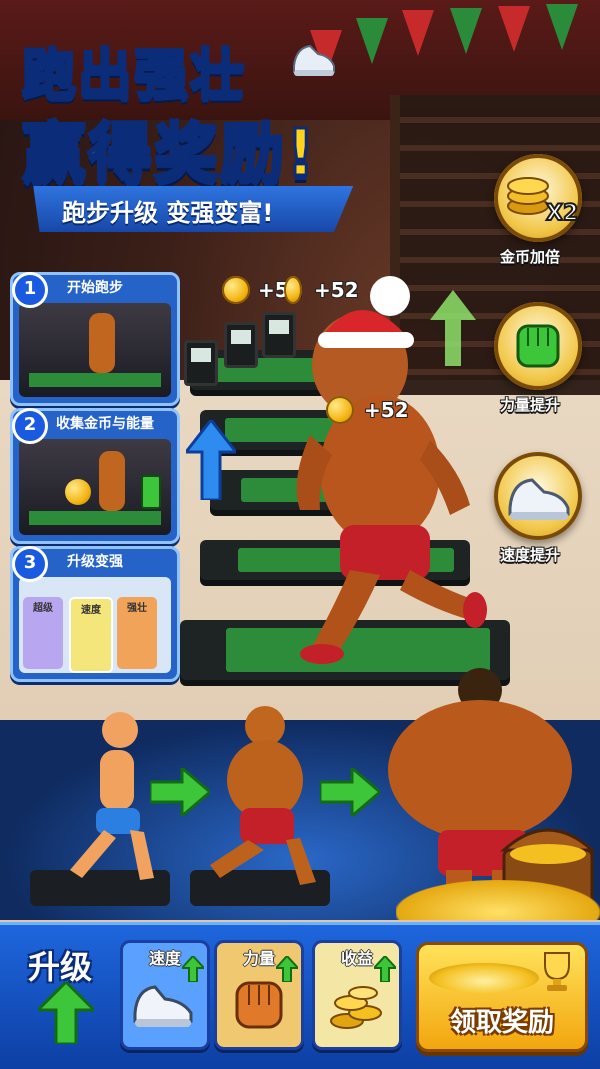  Describe the element at coordinates (391, 470) in the screenshot. I see `runner-character` at that location.